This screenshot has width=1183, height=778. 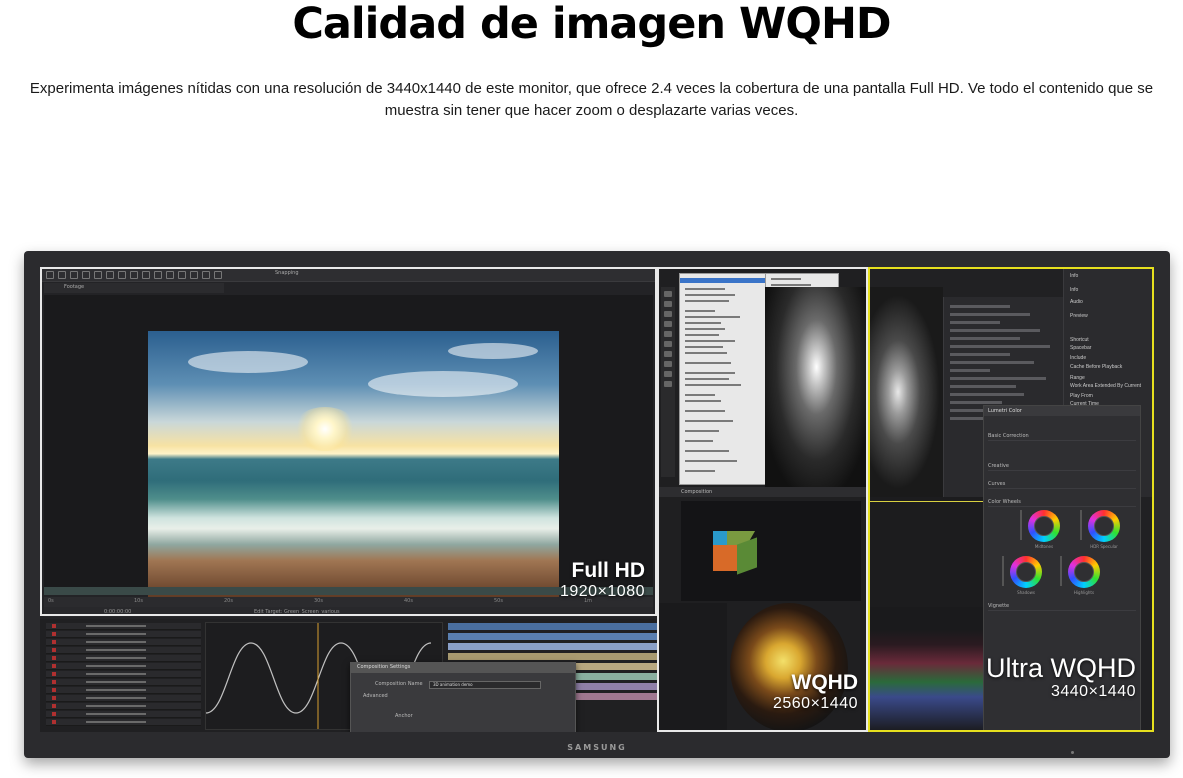 I want to click on dialog-advanced-tab: Advanced, so click(x=375, y=696).